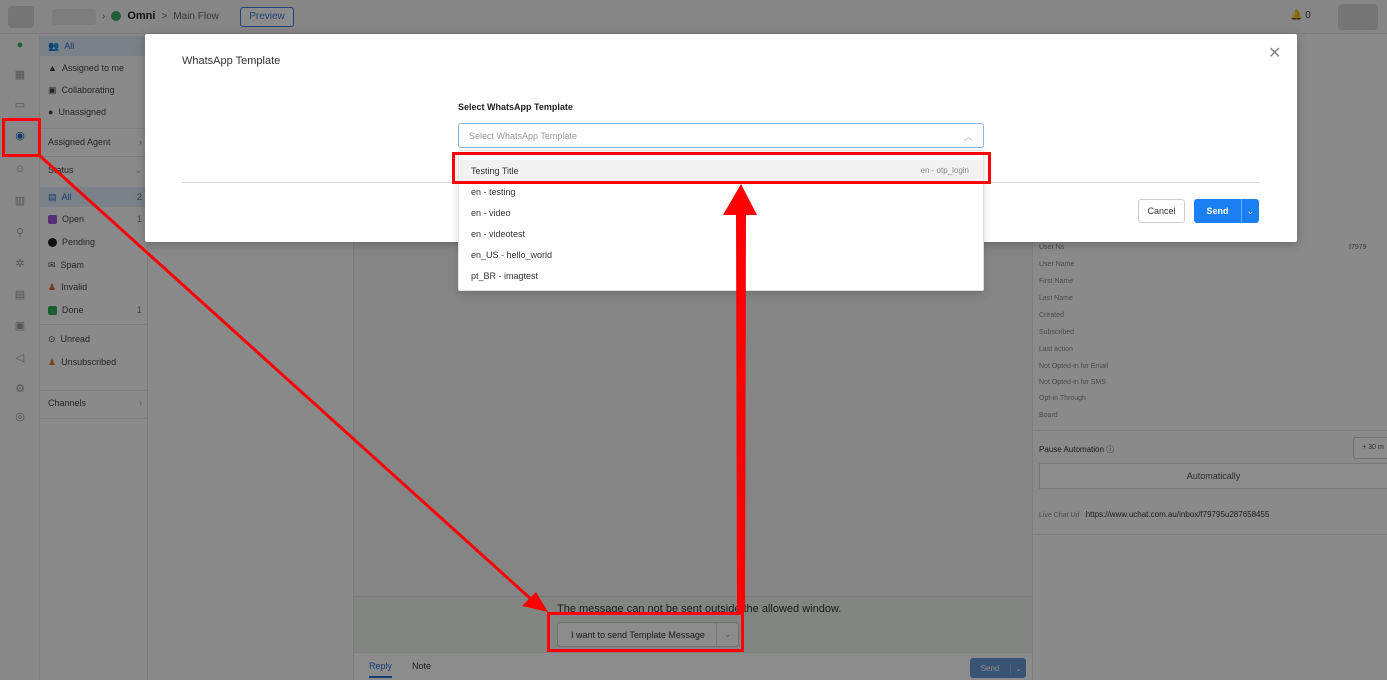 Image resolution: width=1387 pixels, height=680 pixels. I want to click on template-select: Select WhatsApp Template ︿, so click(721, 135).